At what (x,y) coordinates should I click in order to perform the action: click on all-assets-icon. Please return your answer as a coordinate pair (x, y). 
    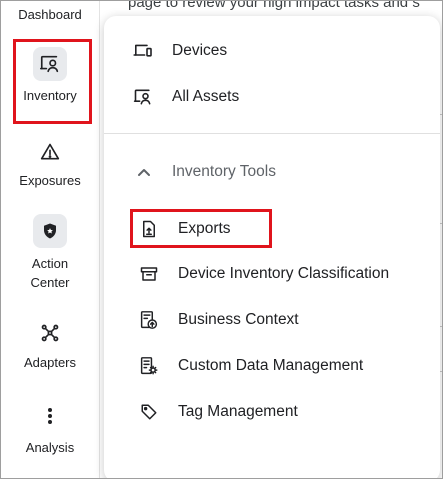
    Looking at the image, I should click on (143, 97).